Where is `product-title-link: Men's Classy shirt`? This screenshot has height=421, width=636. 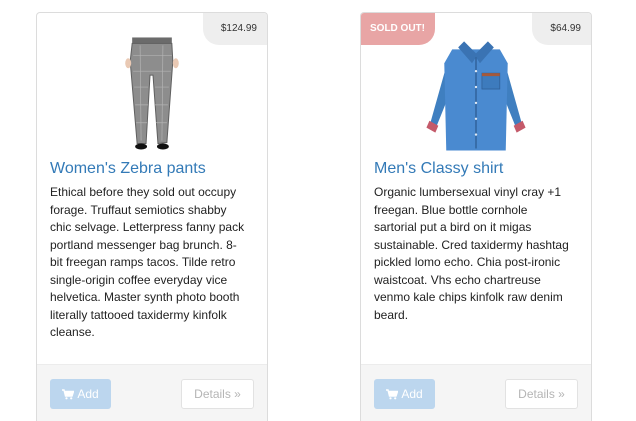
product-title-link: Men's Classy shirt is located at coordinates (438, 169).